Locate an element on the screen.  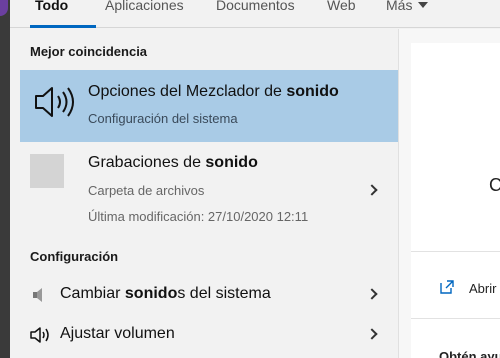
result-type: Carpeta de archivos is located at coordinates (146, 190).